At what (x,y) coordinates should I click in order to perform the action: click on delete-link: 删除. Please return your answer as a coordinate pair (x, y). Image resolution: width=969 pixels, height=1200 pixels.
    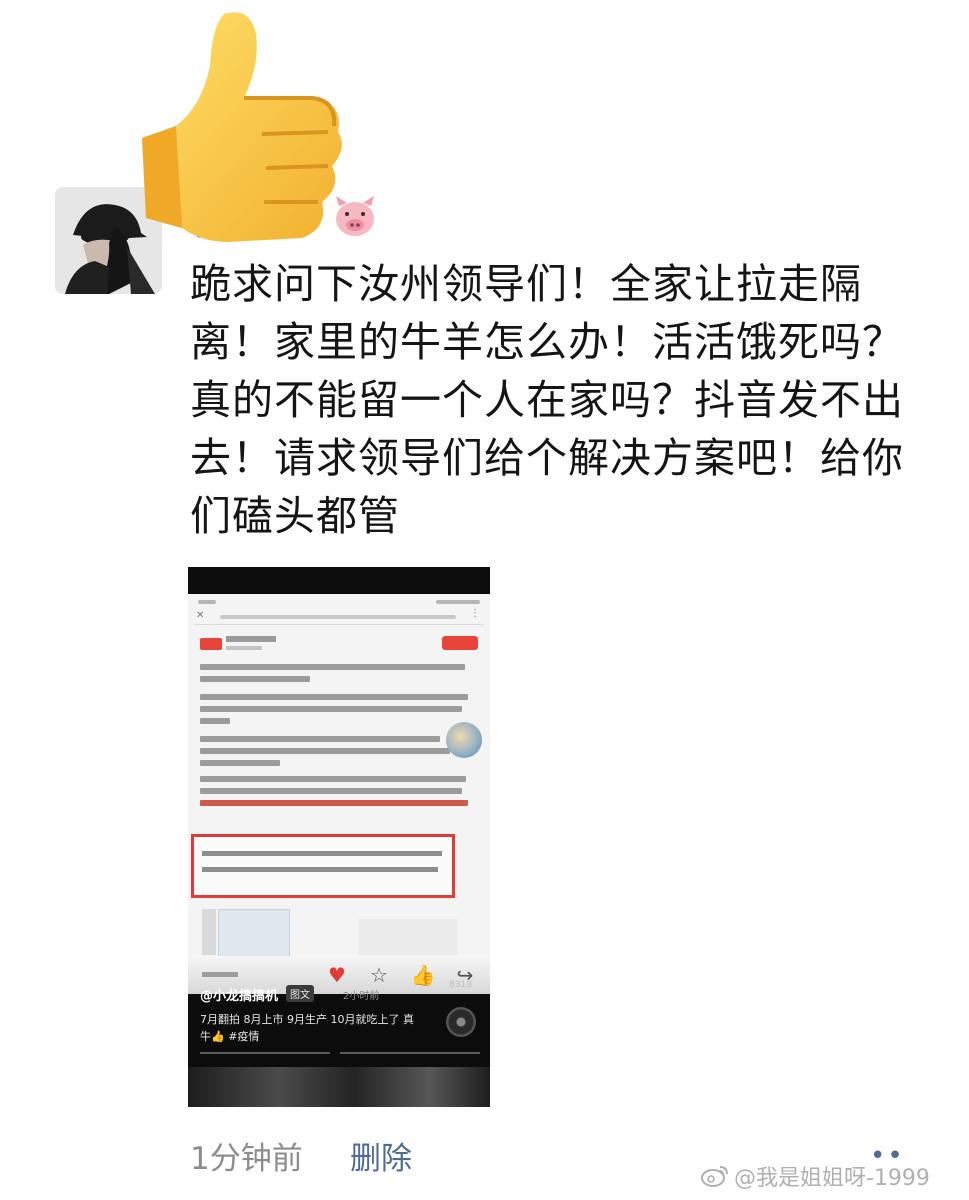
    Looking at the image, I should click on (381, 1155).